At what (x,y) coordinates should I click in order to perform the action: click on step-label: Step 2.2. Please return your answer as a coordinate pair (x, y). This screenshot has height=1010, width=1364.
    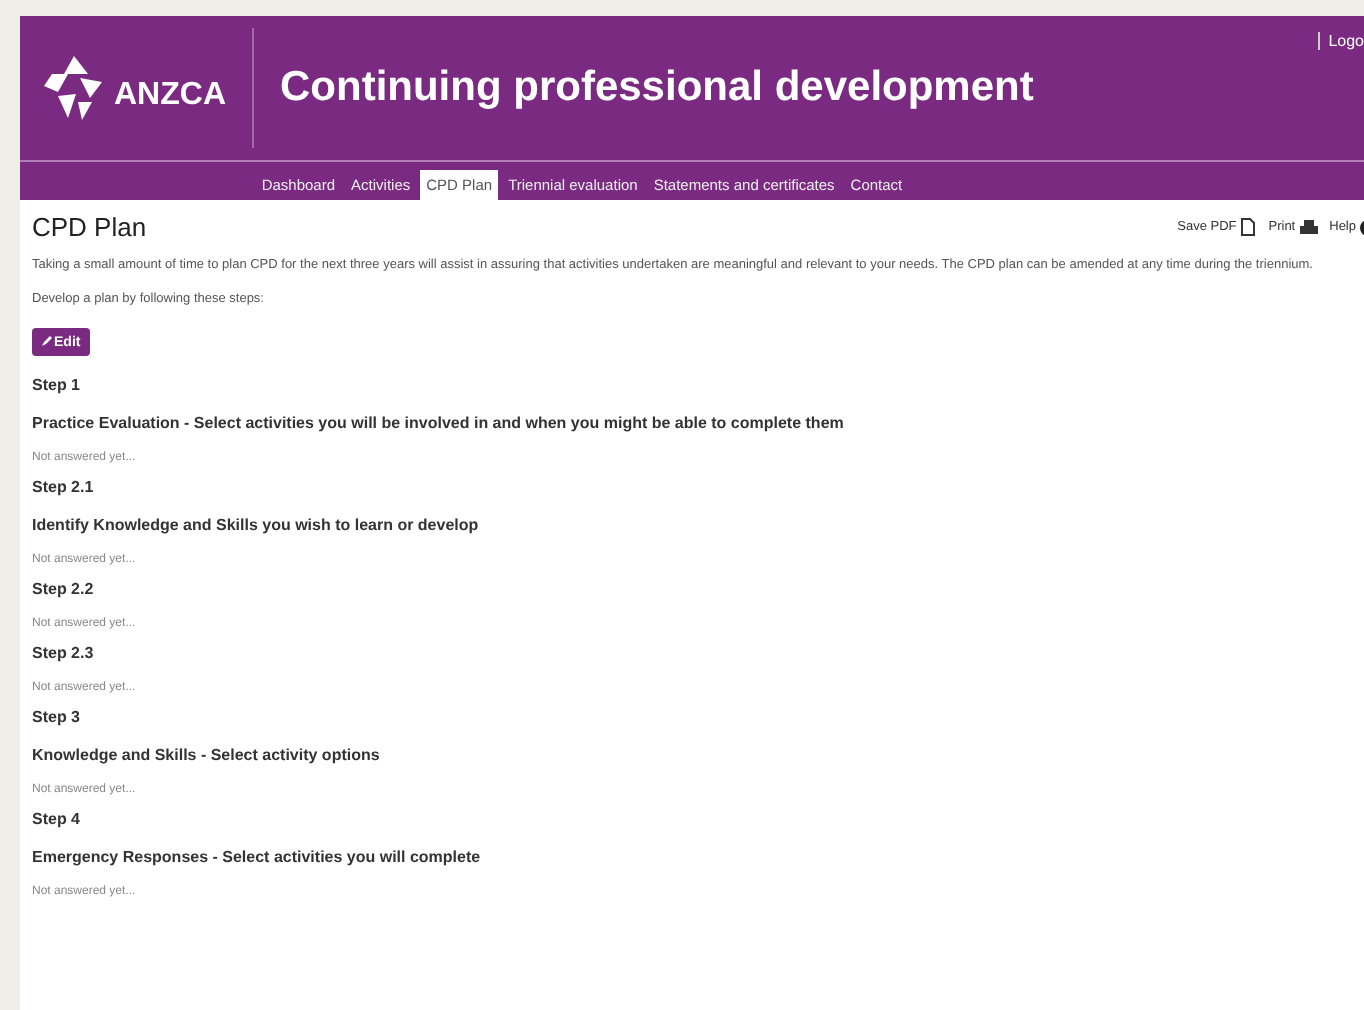
    Looking at the image, I should click on (64, 591).